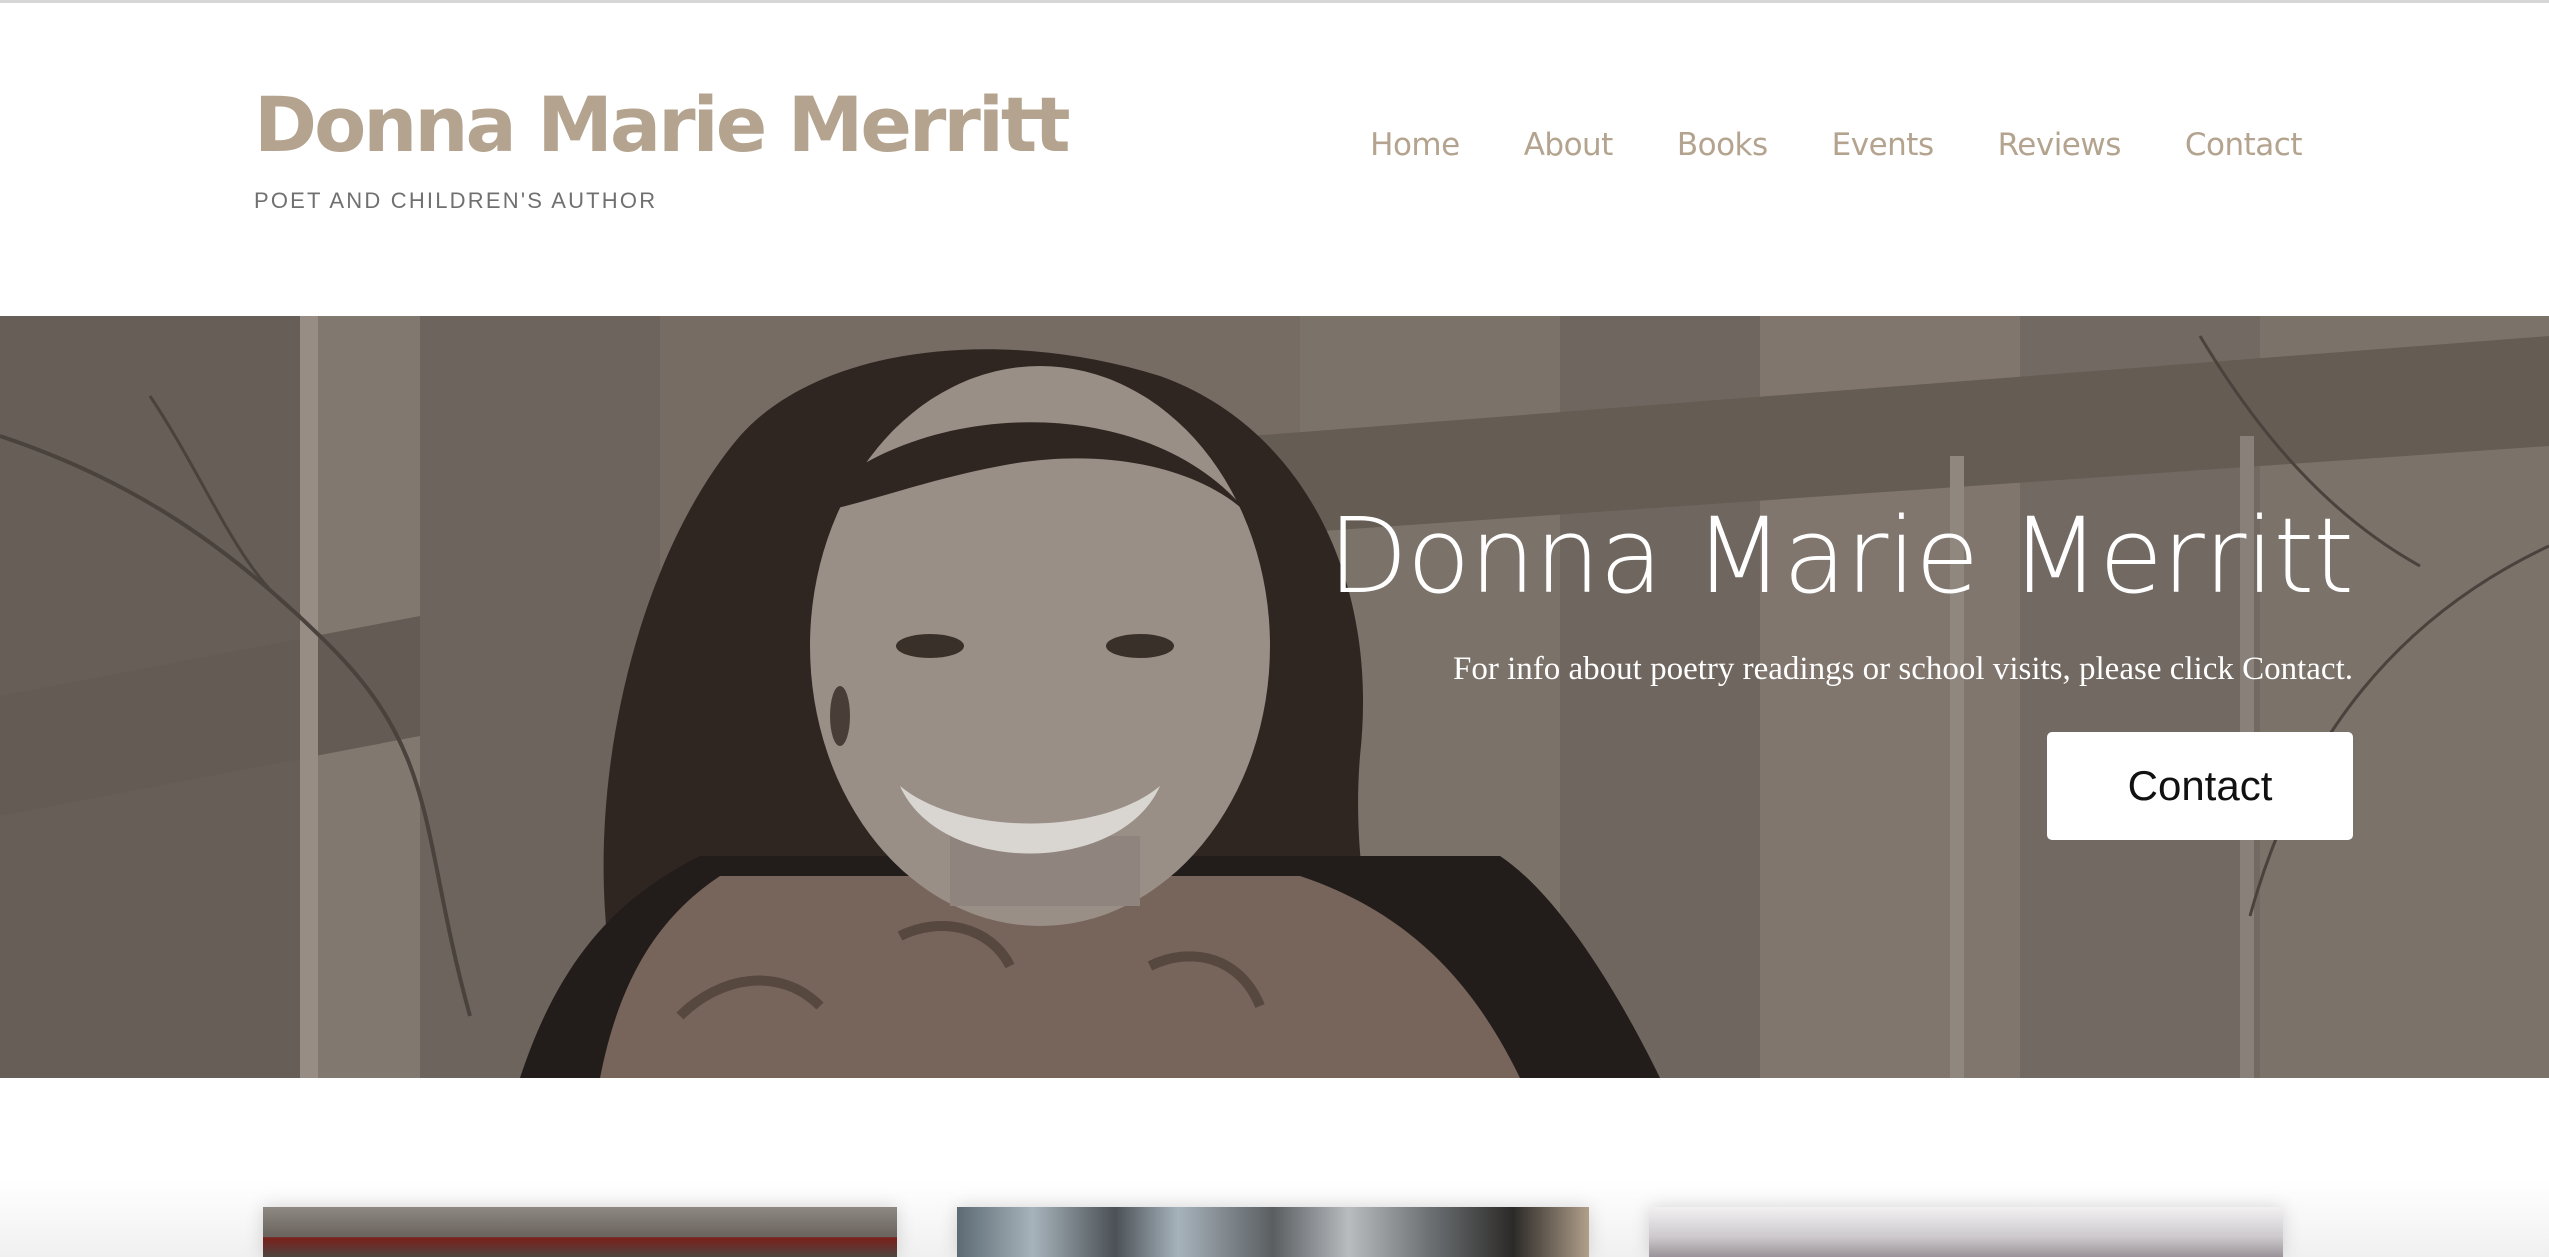  Describe the element at coordinates (1415, 145) in the screenshot. I see `nav-home: Home` at that location.